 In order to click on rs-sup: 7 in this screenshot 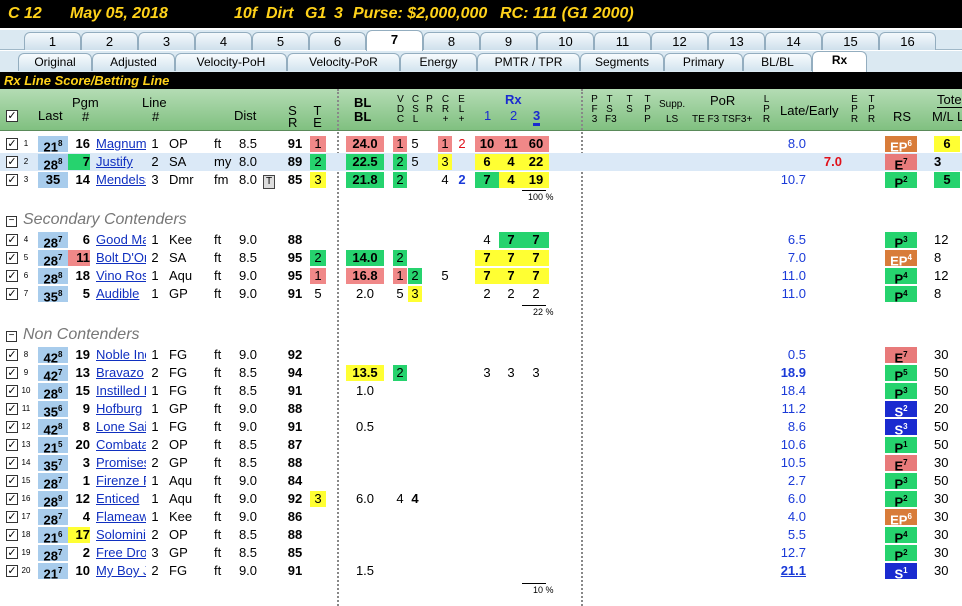, I will do `click(905, 462)`.